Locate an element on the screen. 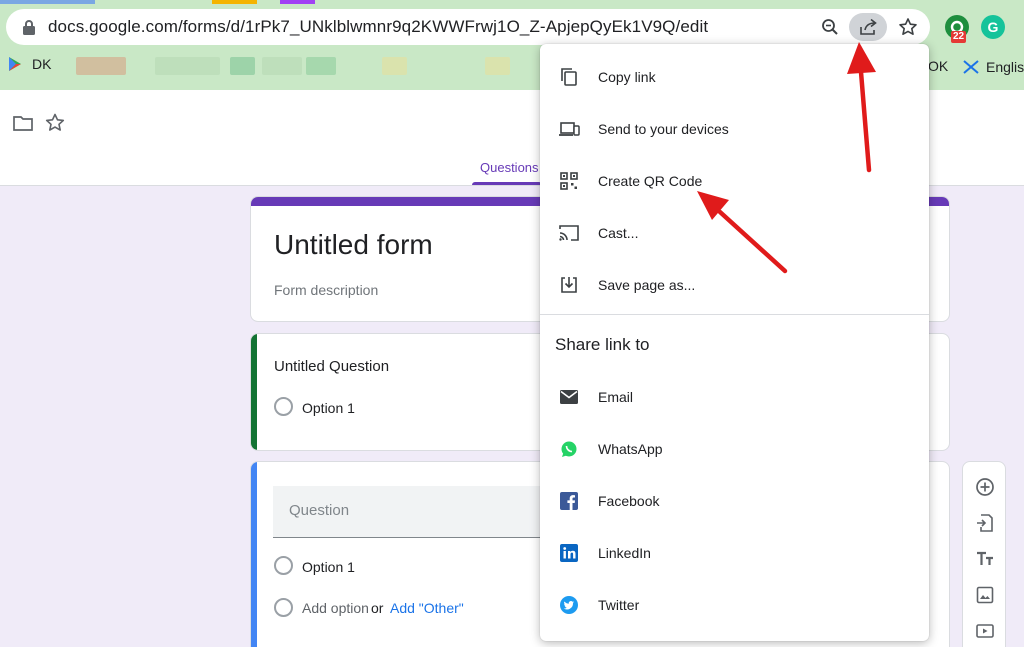 The image size is (1024, 647). add-other-link: Add "Other" is located at coordinates (427, 608).